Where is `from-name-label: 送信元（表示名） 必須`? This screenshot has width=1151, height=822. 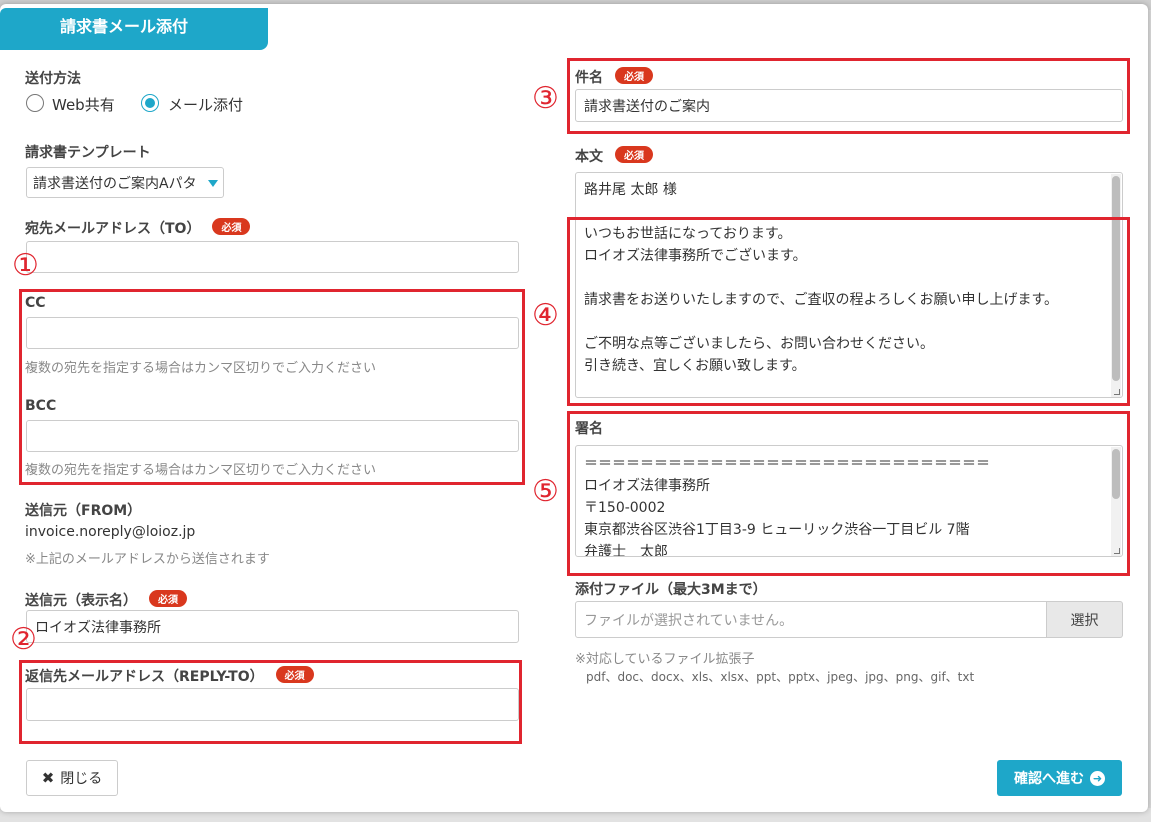 from-name-label: 送信元（表示名） 必須 is located at coordinates (106, 600).